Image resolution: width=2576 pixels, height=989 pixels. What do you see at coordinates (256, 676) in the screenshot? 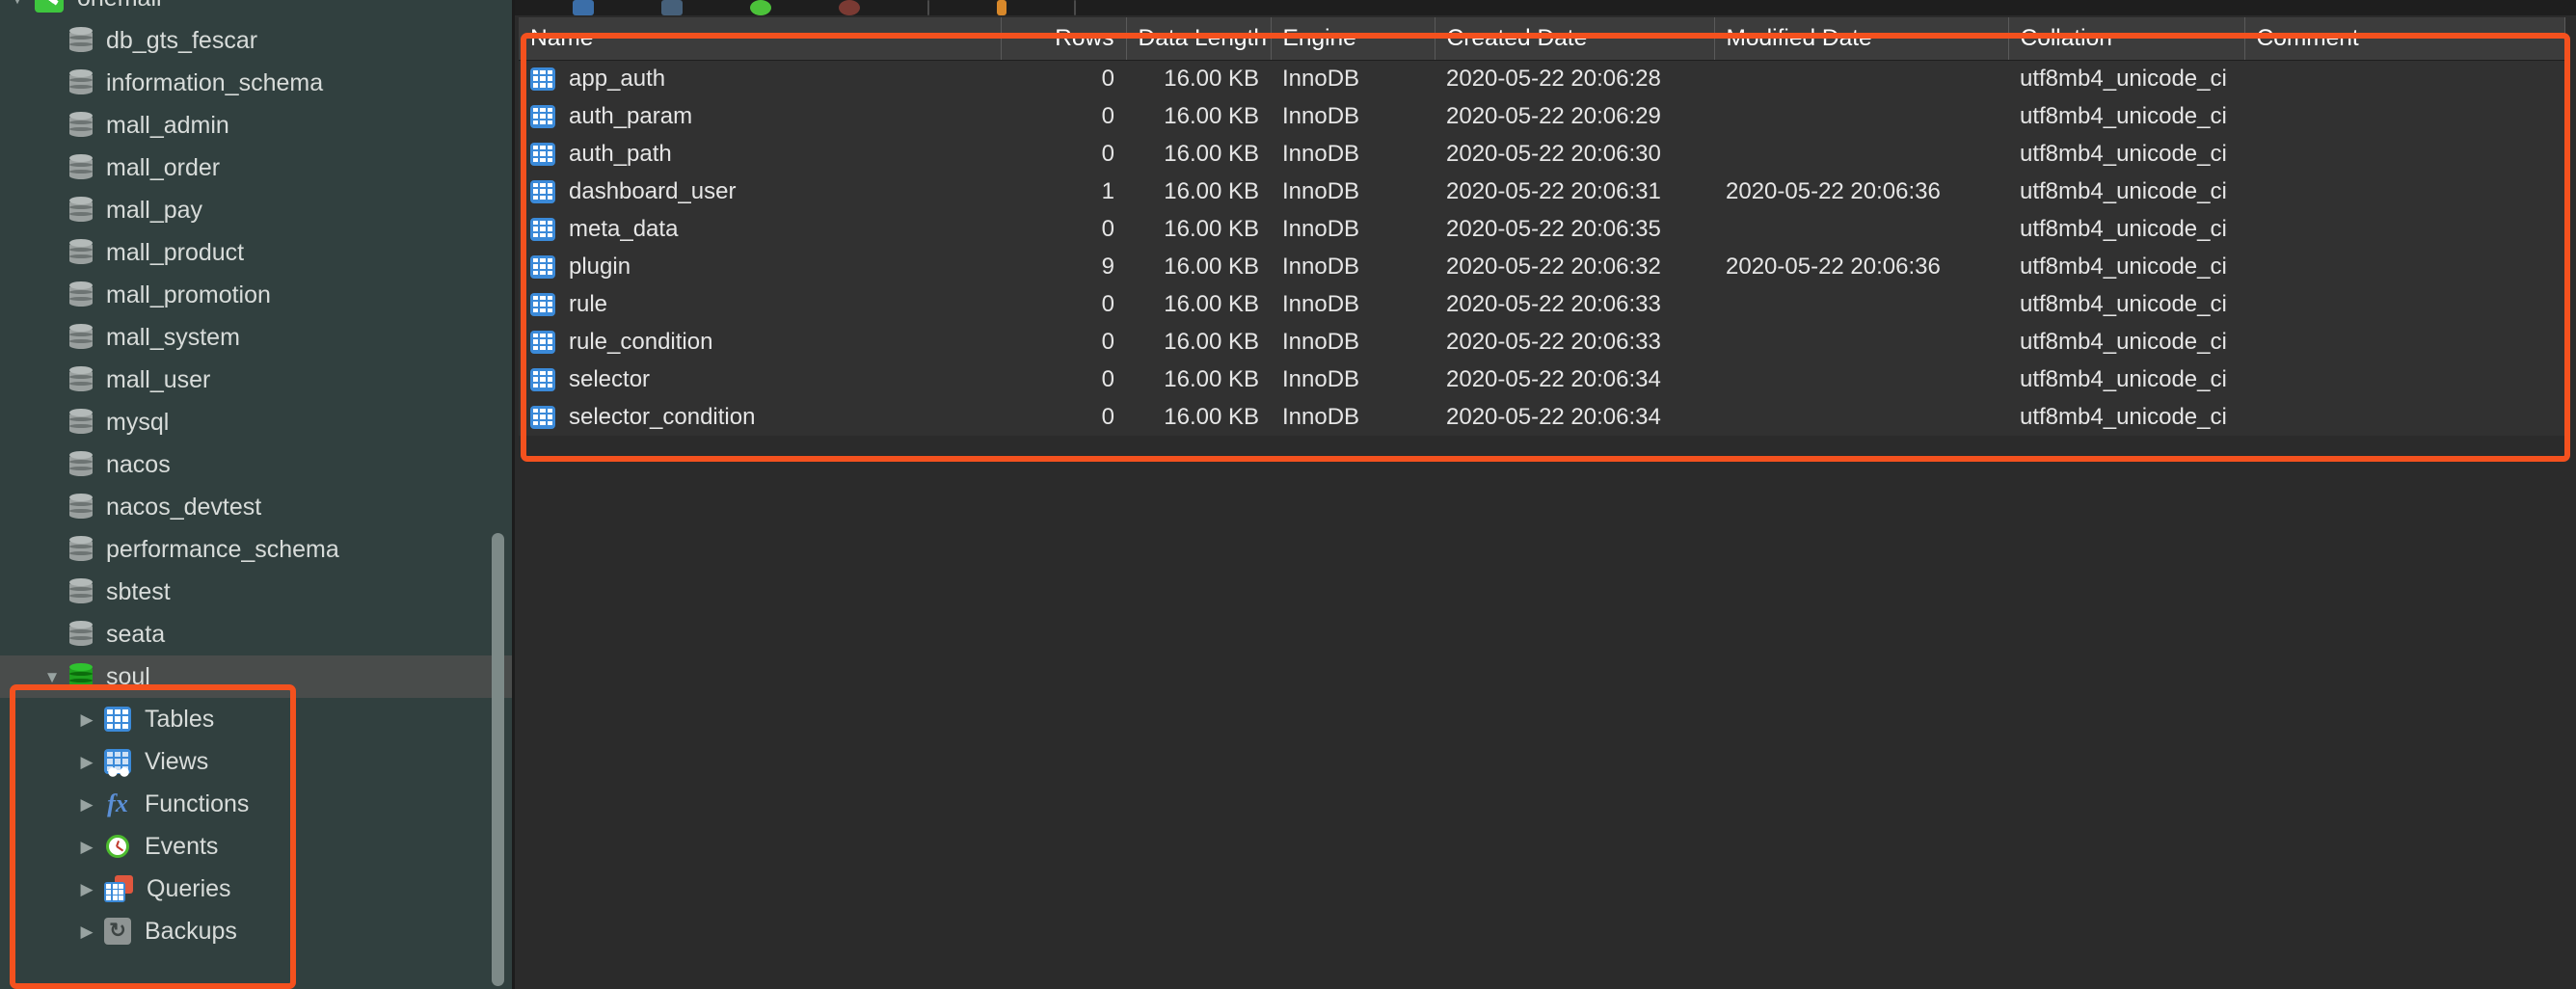
I see `tree-row-database-soul: soul` at bounding box center [256, 676].